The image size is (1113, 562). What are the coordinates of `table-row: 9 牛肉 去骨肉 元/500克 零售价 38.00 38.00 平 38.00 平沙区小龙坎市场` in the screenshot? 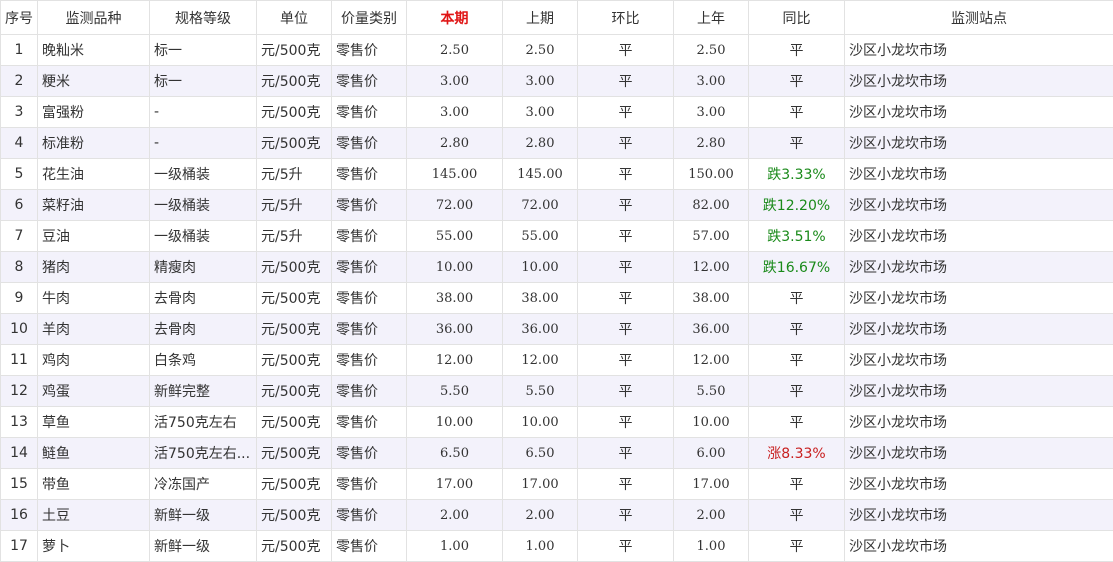 It's located at (556, 298).